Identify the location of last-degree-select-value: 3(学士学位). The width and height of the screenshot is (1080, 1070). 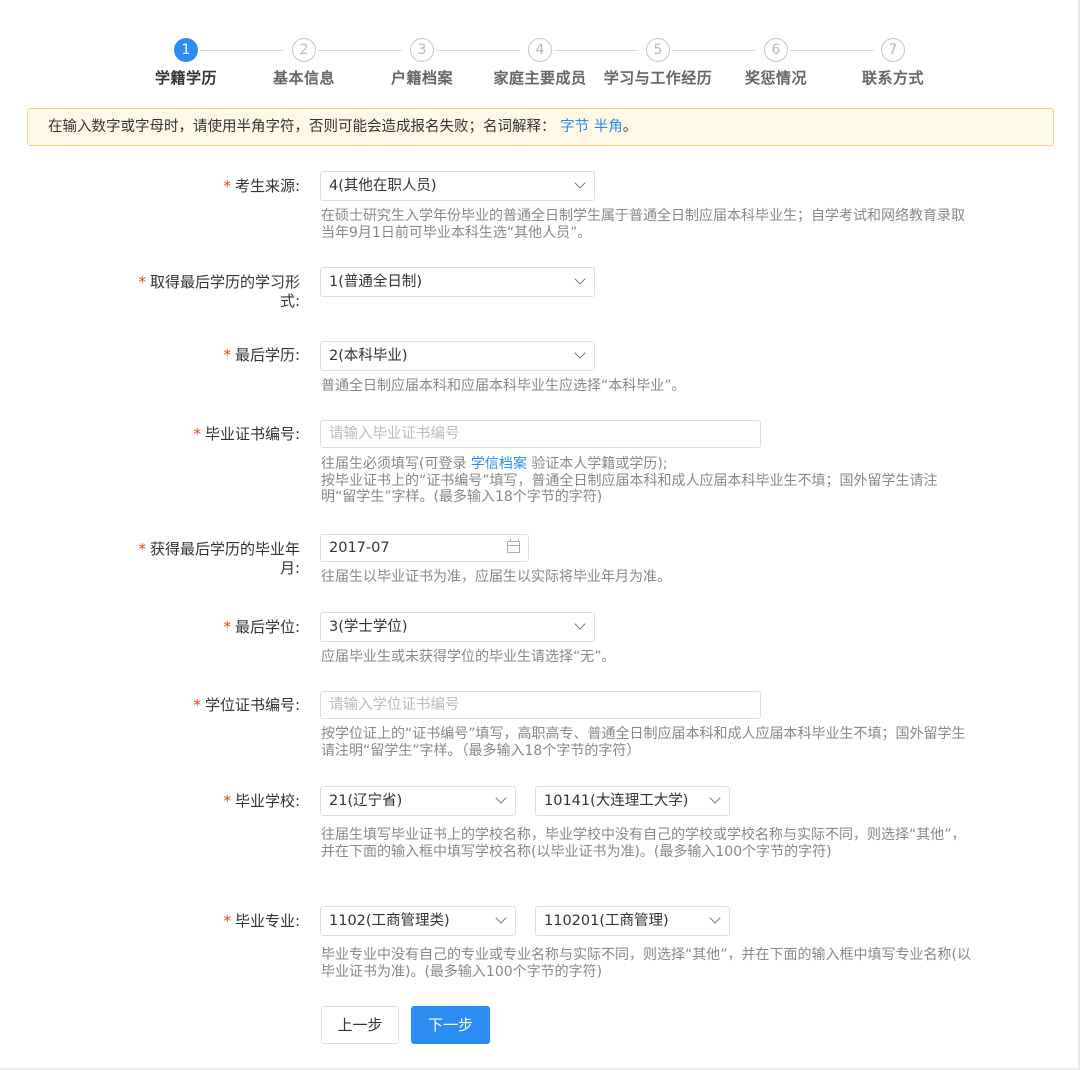
(368, 627).